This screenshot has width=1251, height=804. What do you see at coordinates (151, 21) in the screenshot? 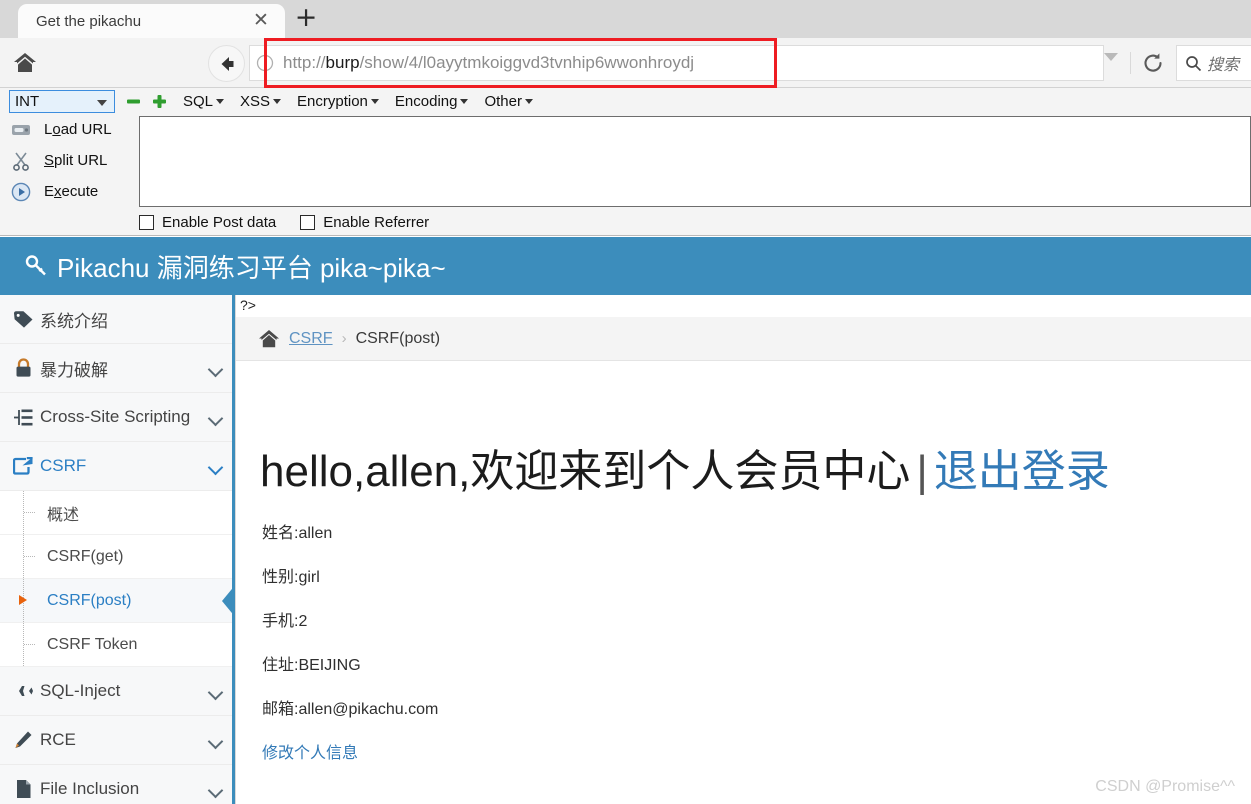
I see `browser-tab: Get the pikachu ✕` at bounding box center [151, 21].